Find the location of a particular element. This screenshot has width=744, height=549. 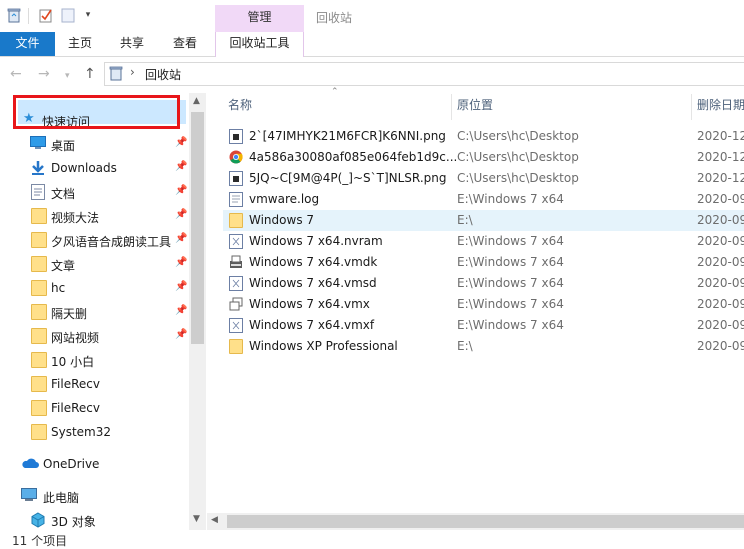

tab-home: 主页 is located at coordinates (80, 44).